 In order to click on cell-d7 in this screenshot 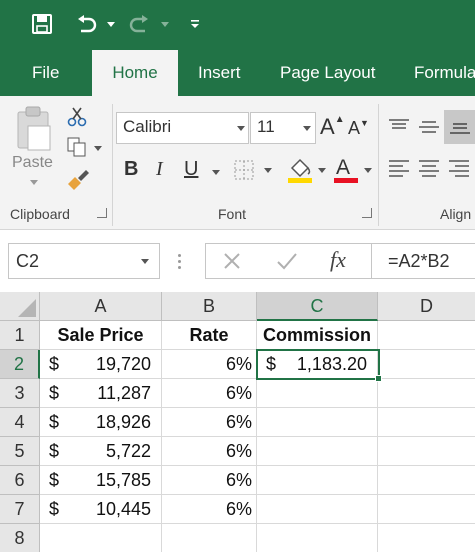, I will do `click(426, 509)`.